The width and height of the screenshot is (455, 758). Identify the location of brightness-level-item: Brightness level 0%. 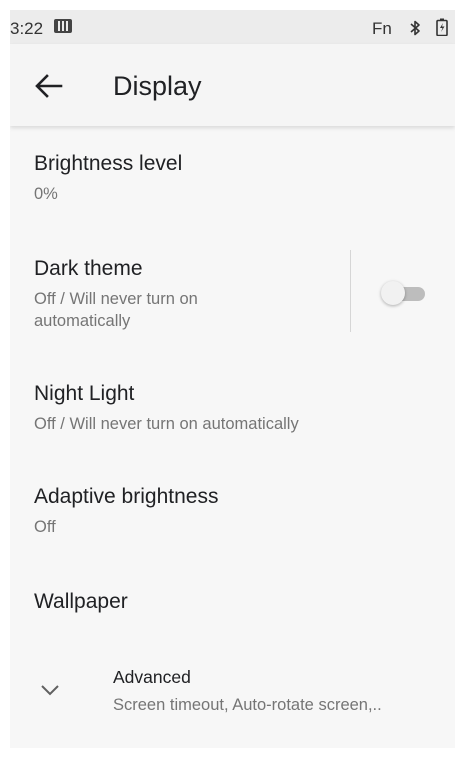
(232, 182).